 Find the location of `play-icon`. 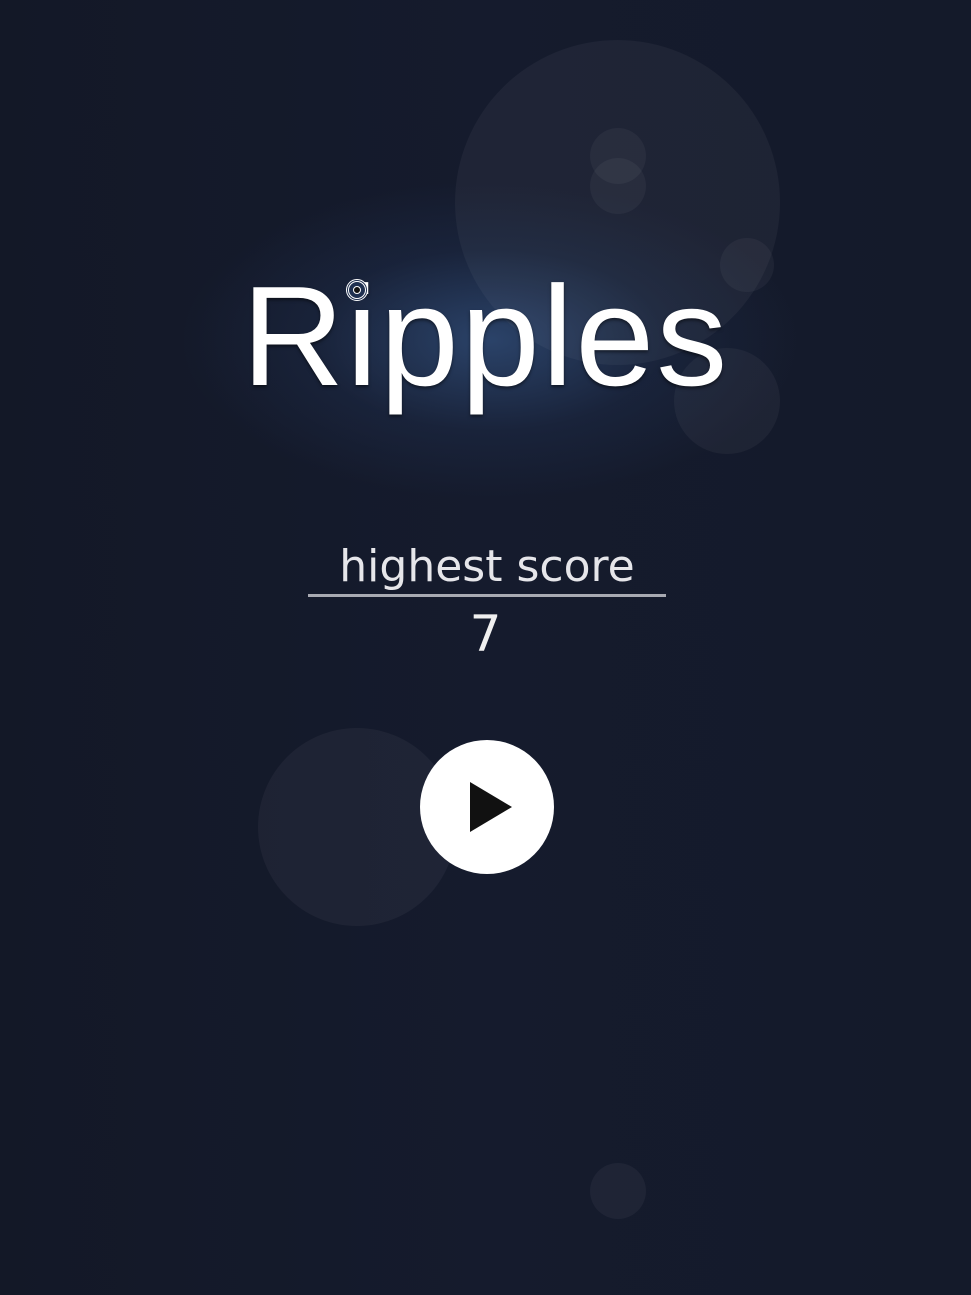

play-icon is located at coordinates (491, 807).